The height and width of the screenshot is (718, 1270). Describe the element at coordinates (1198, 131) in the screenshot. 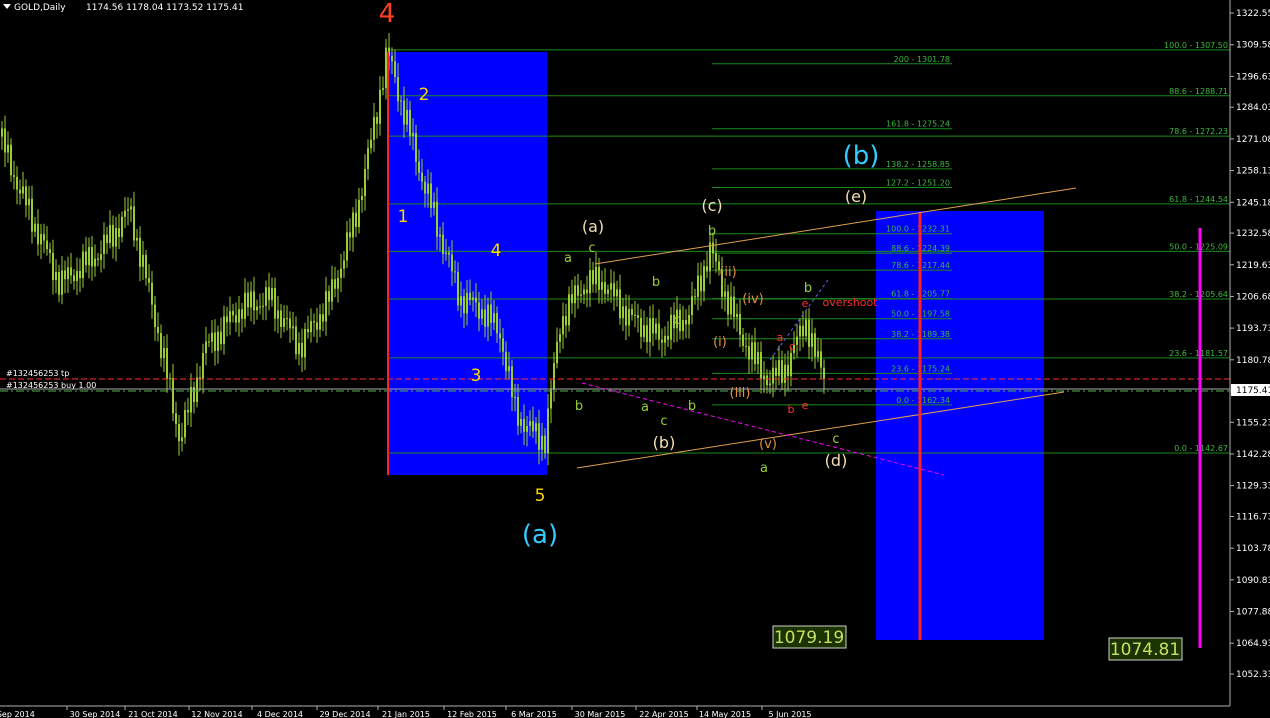

I see `fib-label-right: 78.6 - 1272.23` at that location.